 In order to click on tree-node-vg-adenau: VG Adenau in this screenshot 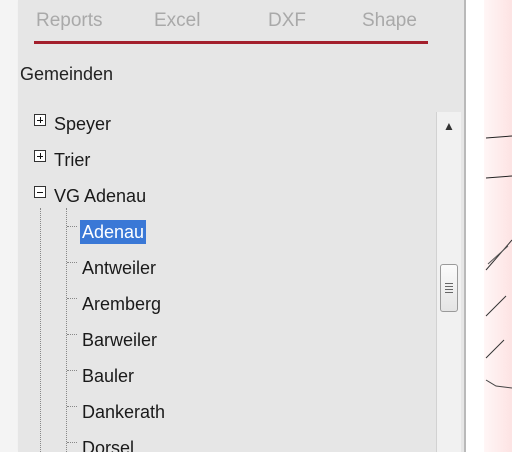, I will do `click(100, 196)`.